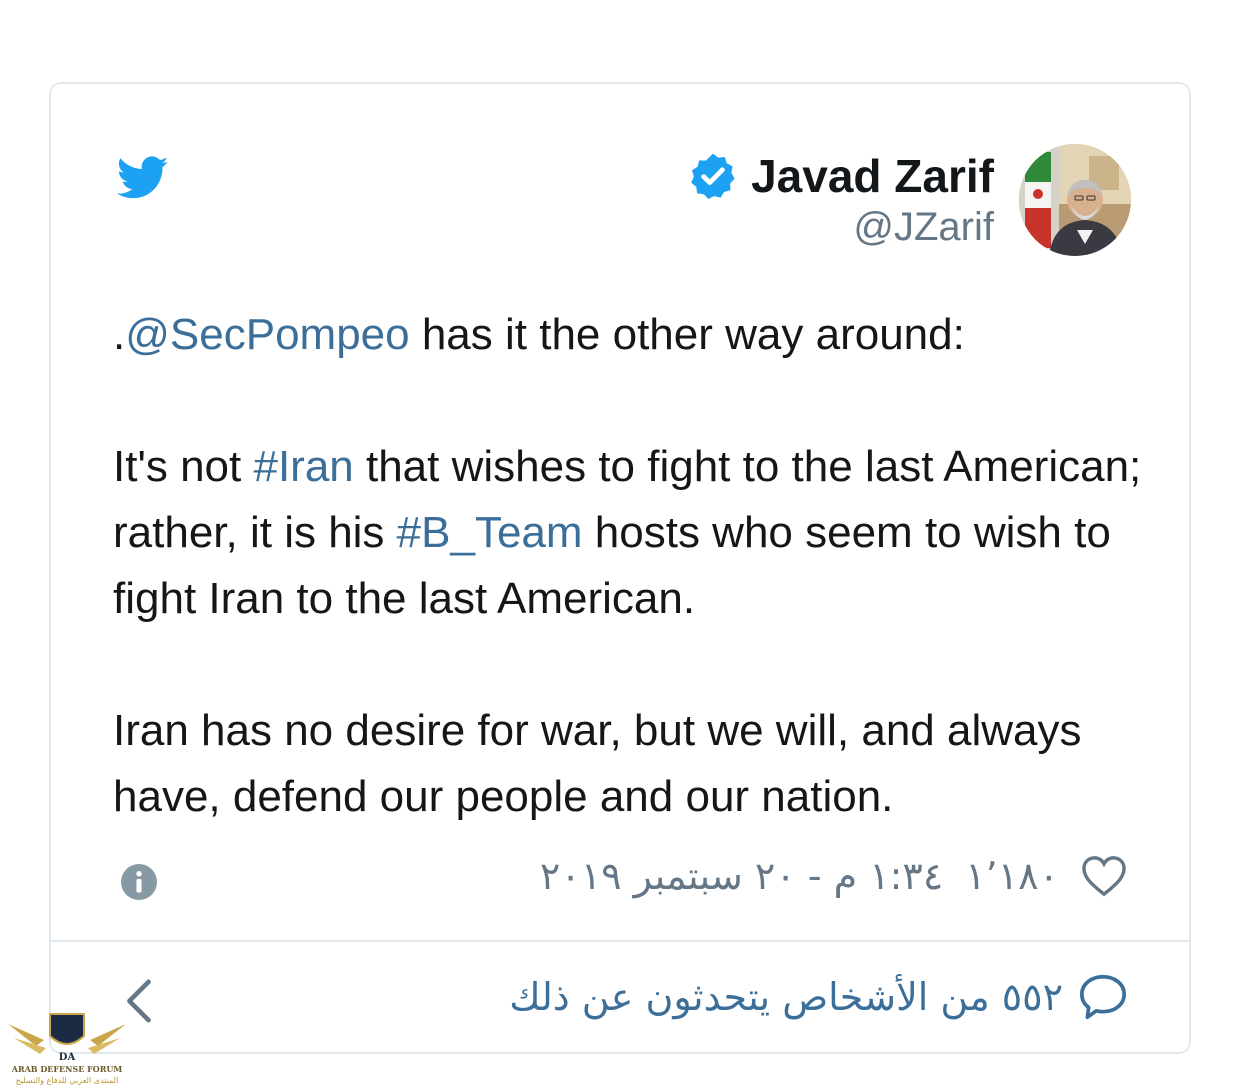 This screenshot has height=1091, width=1242. What do you see at coordinates (620, 941) in the screenshot?
I see `divider` at bounding box center [620, 941].